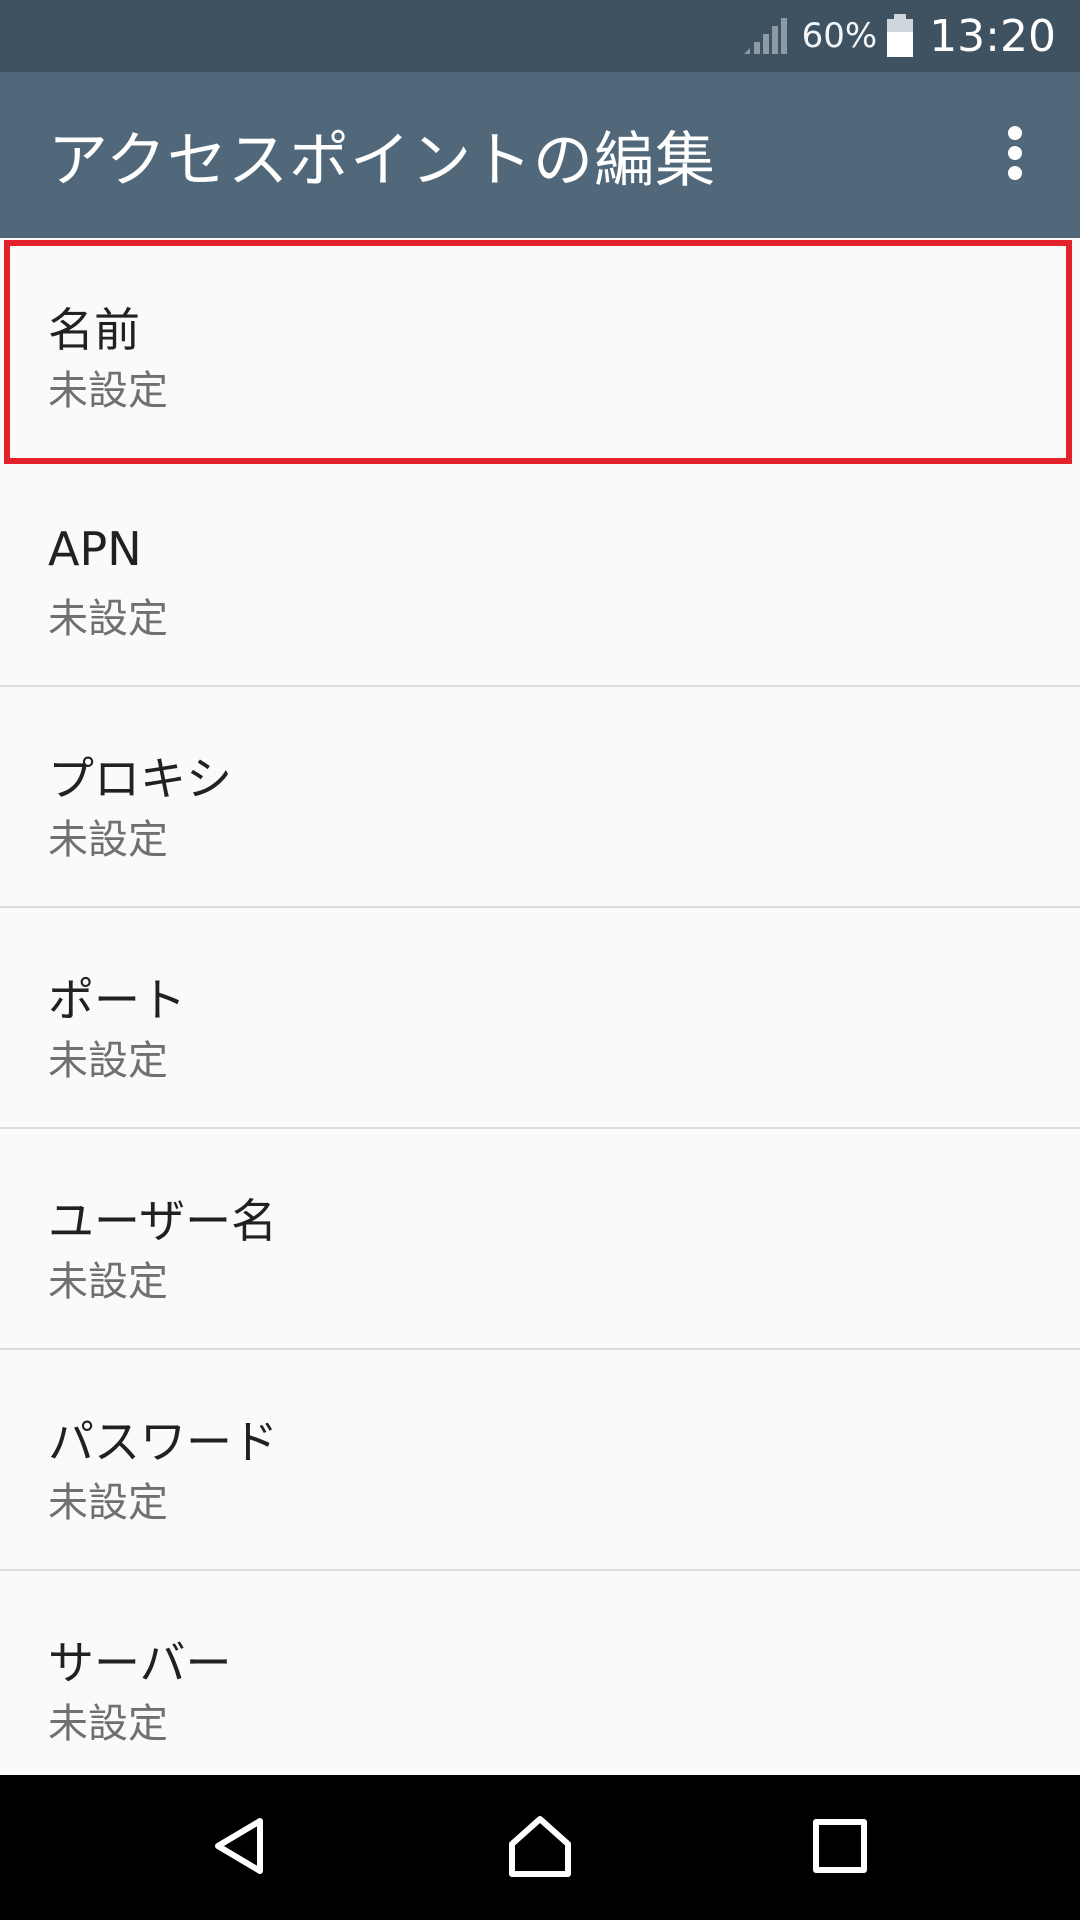 The width and height of the screenshot is (1080, 1920). I want to click on app-bar: アクセスポイントの編集, so click(540, 155).